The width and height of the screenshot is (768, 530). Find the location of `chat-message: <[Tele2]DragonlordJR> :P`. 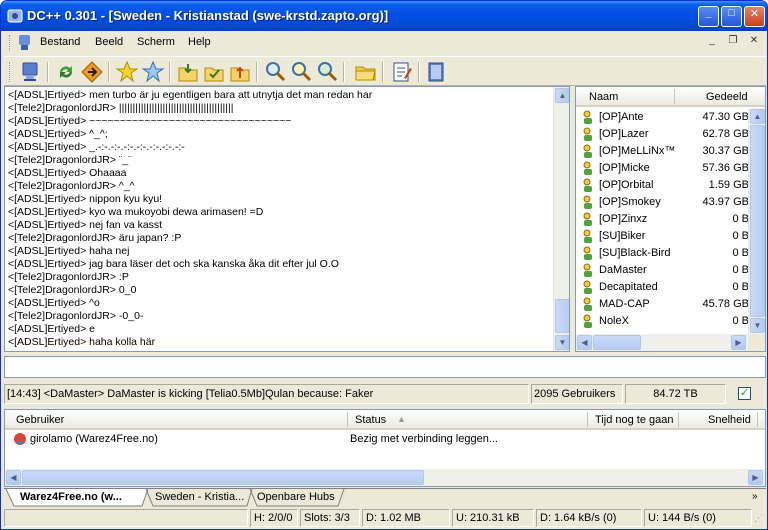

chat-message: <[Tele2]DragonlordJR> :P is located at coordinates (68, 277).